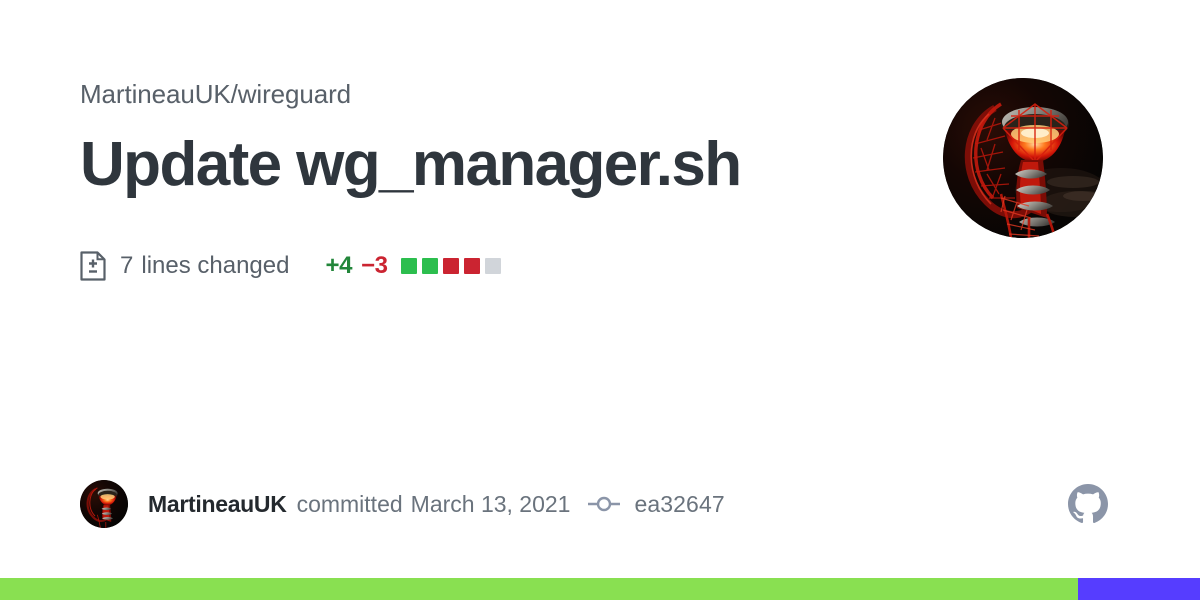 This screenshot has height=600, width=1200. Describe the element at coordinates (339, 265) in the screenshot. I see `additions-count: +4` at that location.